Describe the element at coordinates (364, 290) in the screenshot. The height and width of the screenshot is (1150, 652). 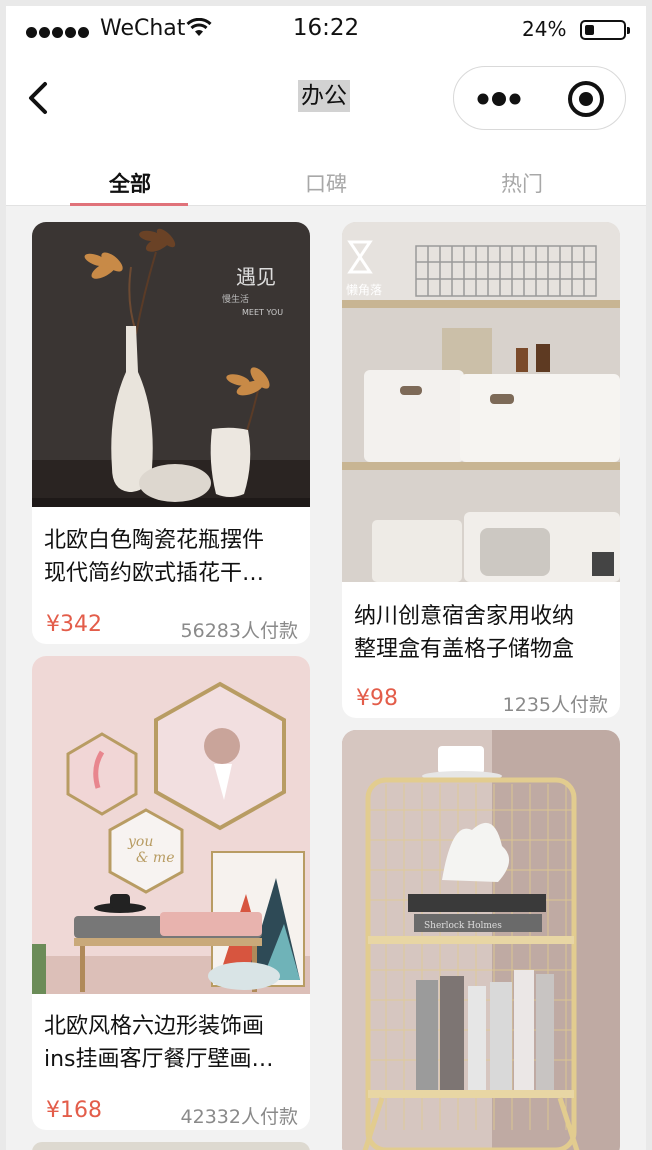
I see `image-caption: 懒角落` at that location.